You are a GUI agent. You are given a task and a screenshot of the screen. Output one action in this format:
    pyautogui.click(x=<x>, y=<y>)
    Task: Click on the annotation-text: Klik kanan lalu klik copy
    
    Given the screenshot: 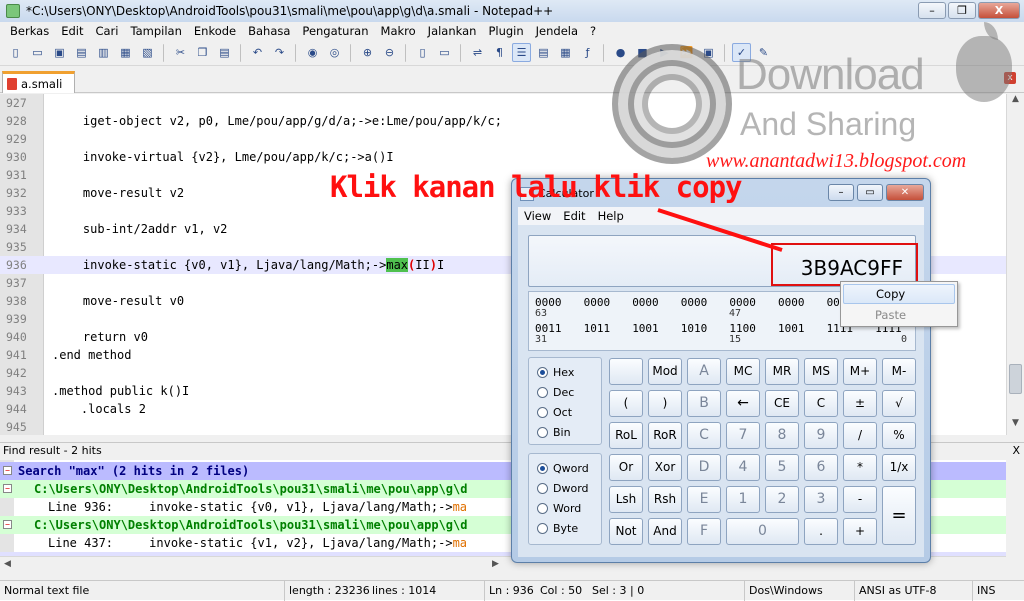 What is the action you would take?
    pyautogui.click(x=536, y=187)
    